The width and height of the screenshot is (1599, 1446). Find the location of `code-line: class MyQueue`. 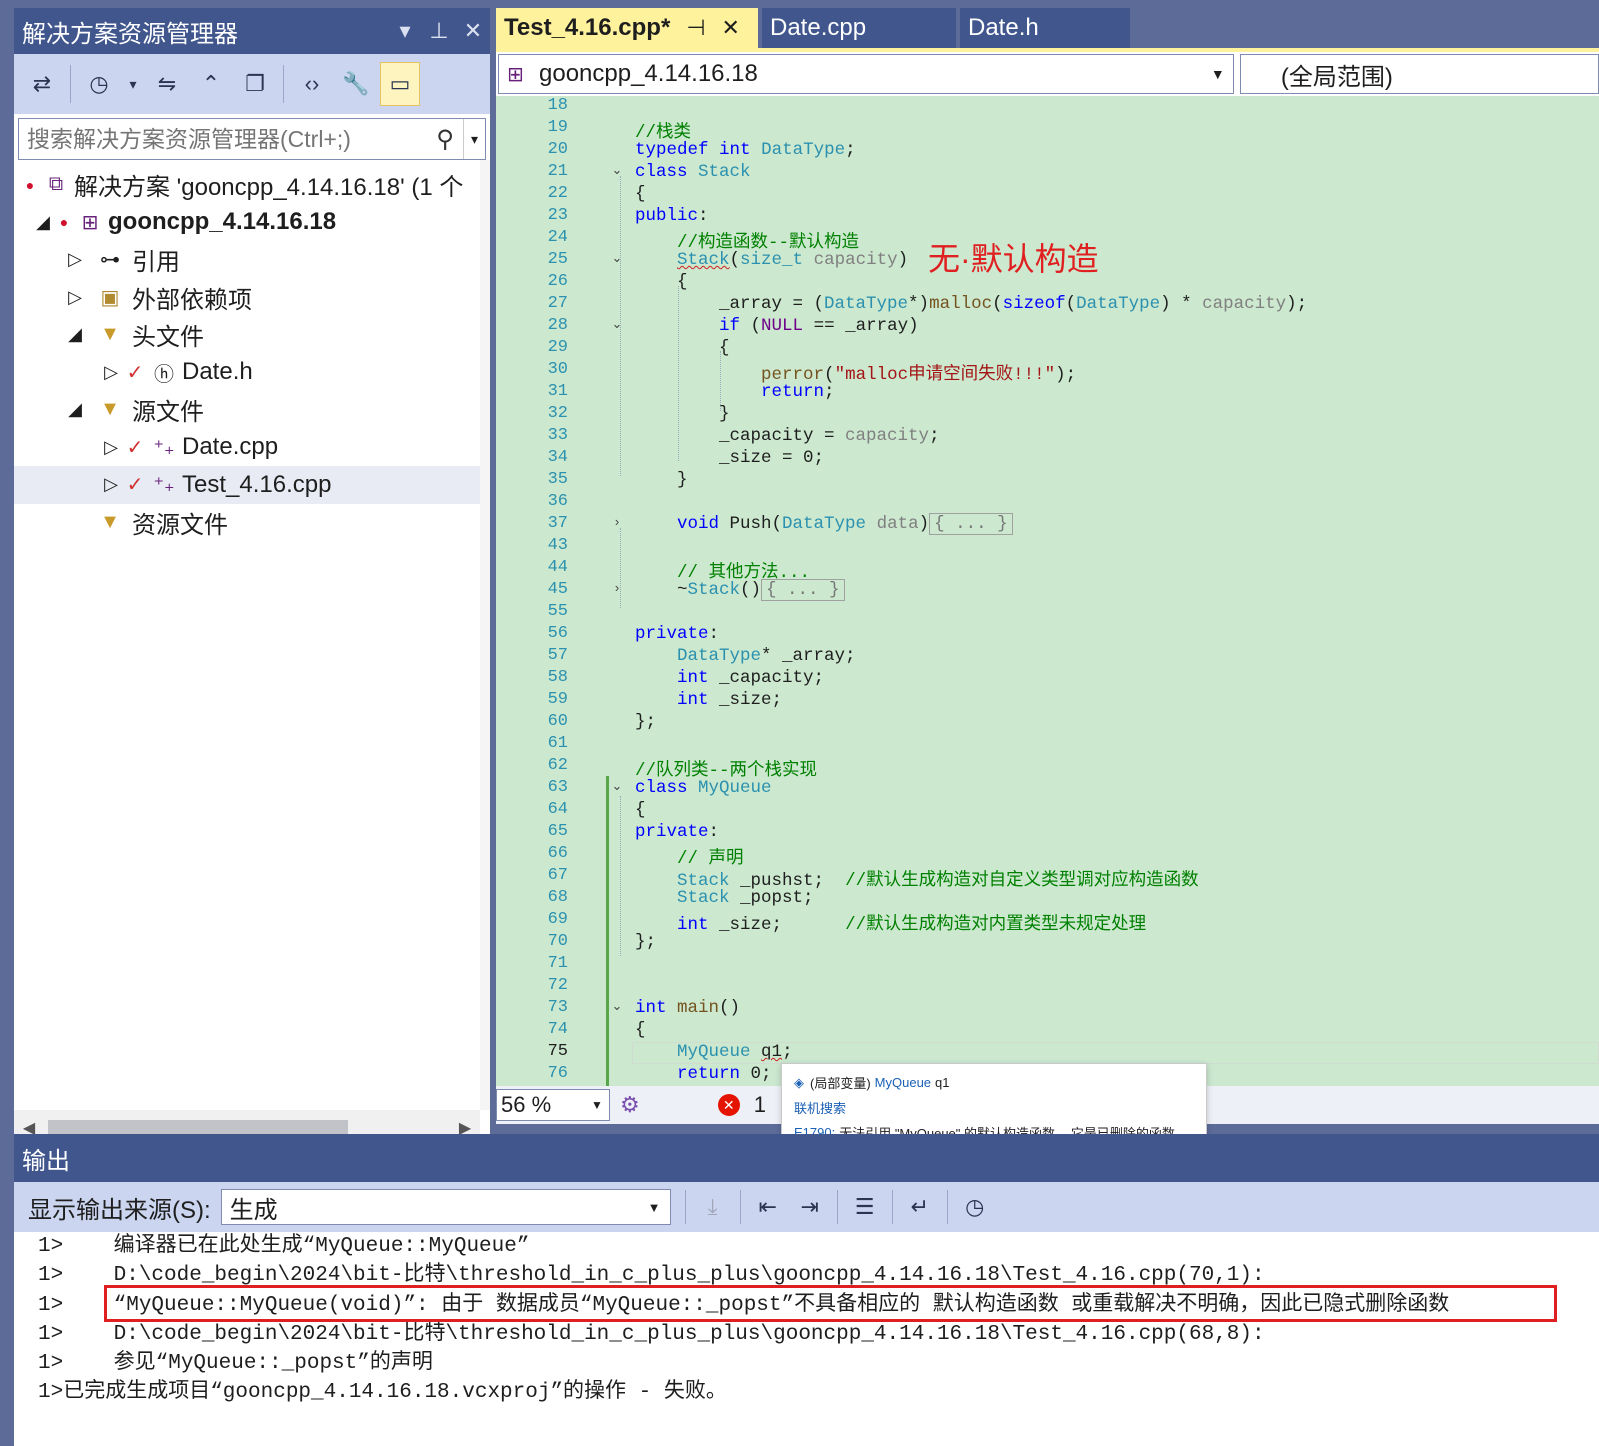

code-line: class MyQueue is located at coordinates (703, 788).